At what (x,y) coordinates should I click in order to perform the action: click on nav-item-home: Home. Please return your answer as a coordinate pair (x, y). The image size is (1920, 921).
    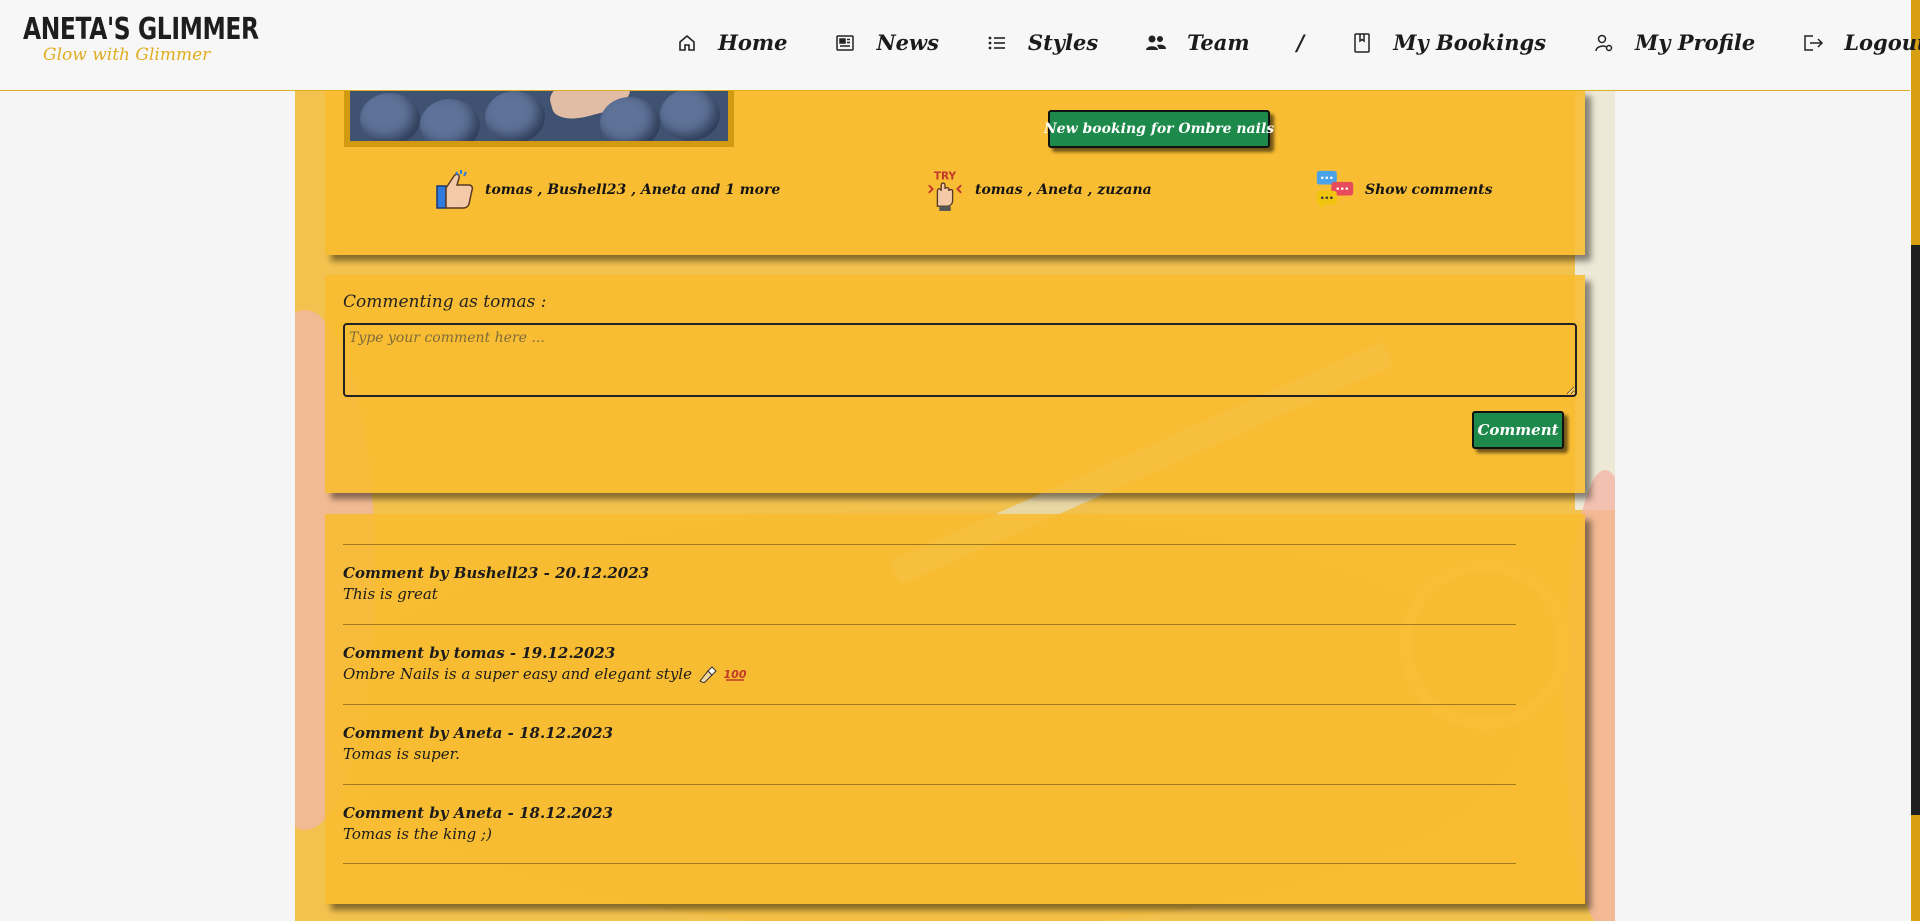
    Looking at the image, I should click on (731, 42).